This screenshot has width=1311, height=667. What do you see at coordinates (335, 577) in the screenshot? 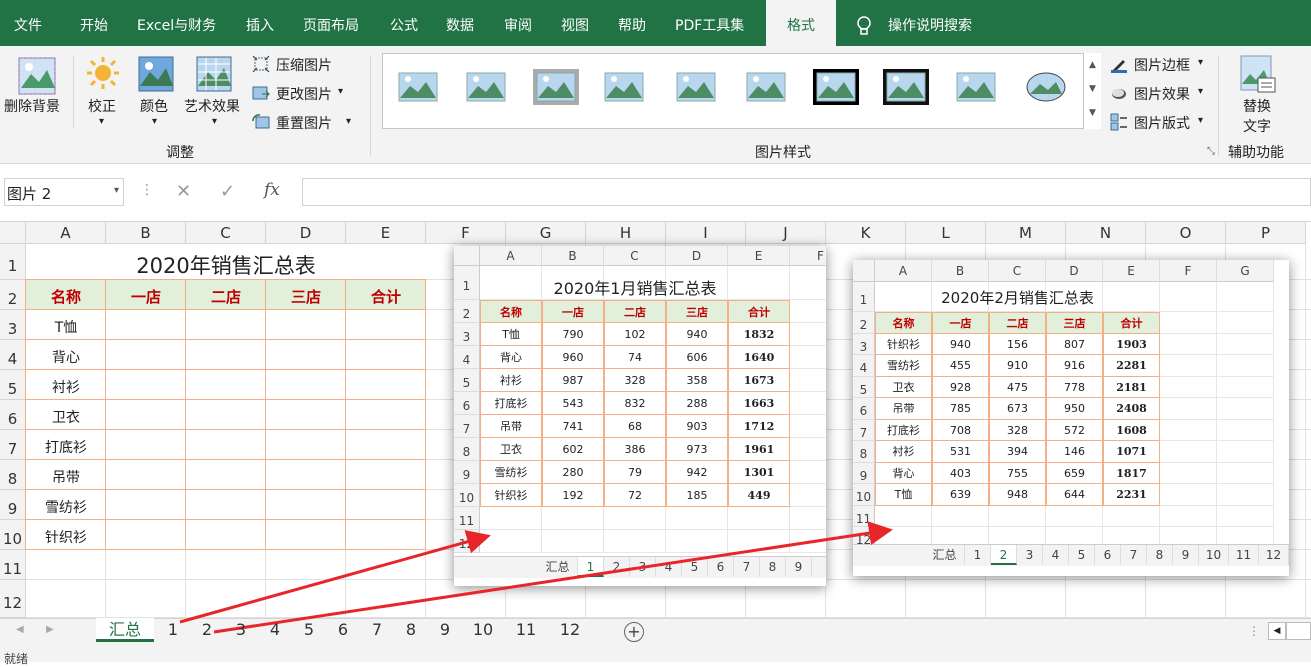
I see `arrow-to-jan` at bounding box center [335, 577].